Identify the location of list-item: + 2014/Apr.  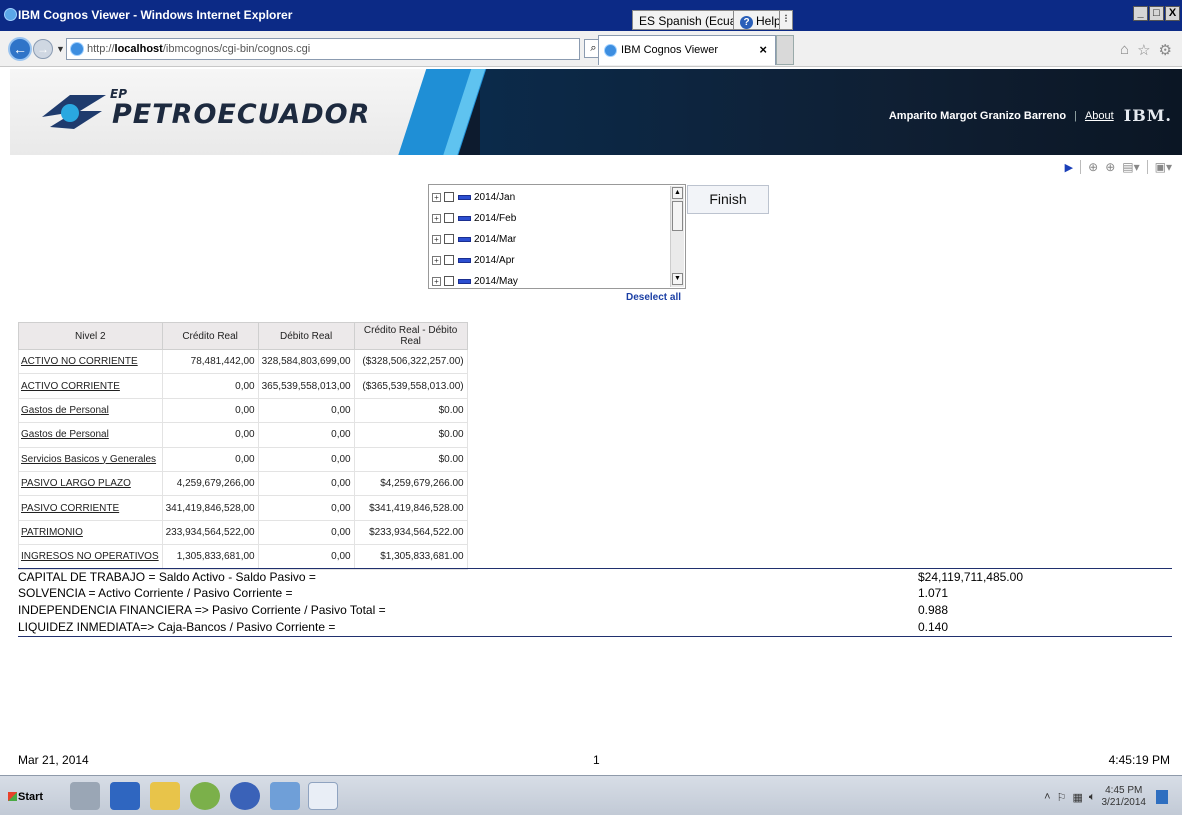
(473, 260).